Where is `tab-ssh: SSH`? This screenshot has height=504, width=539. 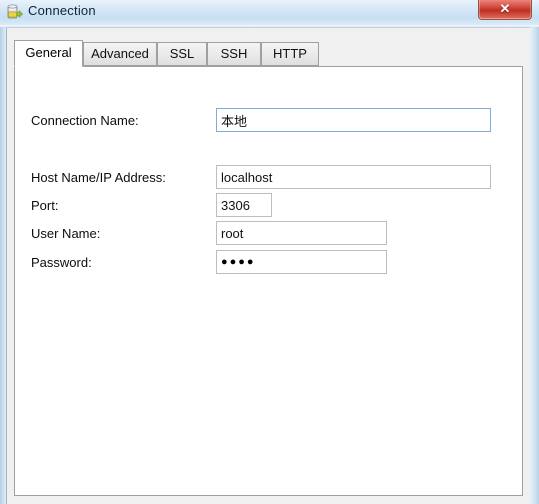
tab-ssh: SSH is located at coordinates (234, 54).